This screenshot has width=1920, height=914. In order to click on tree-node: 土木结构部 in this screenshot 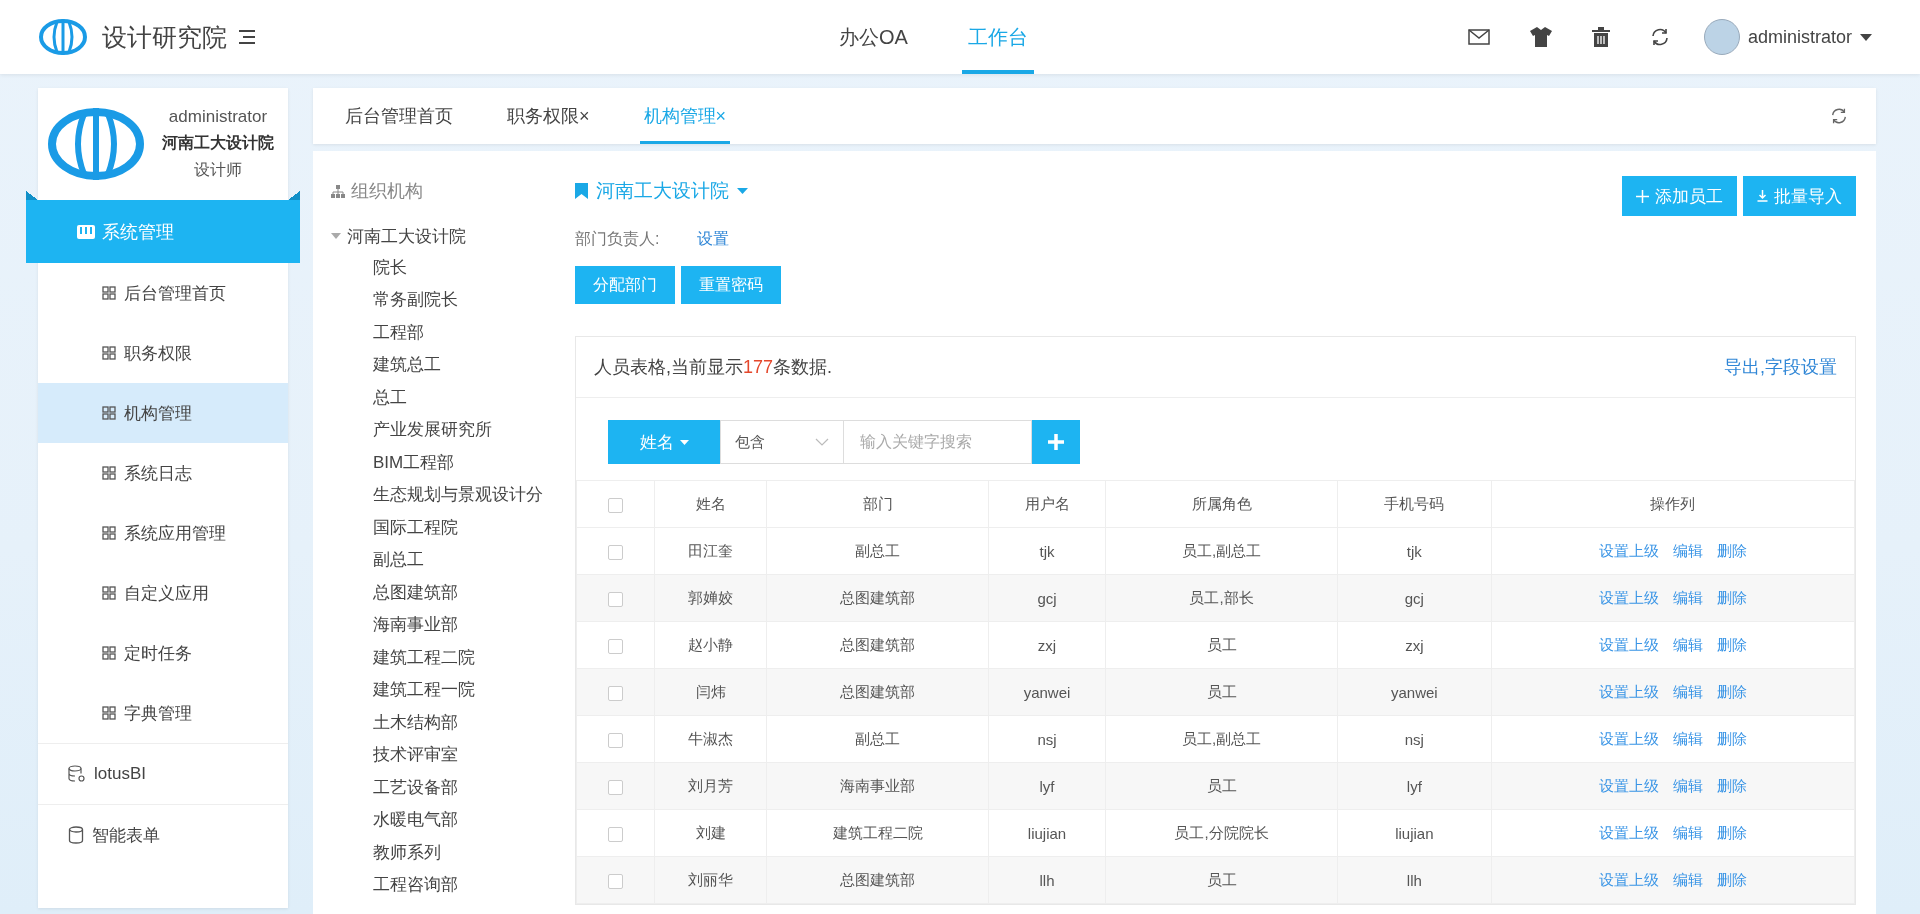, I will do `click(453, 722)`.